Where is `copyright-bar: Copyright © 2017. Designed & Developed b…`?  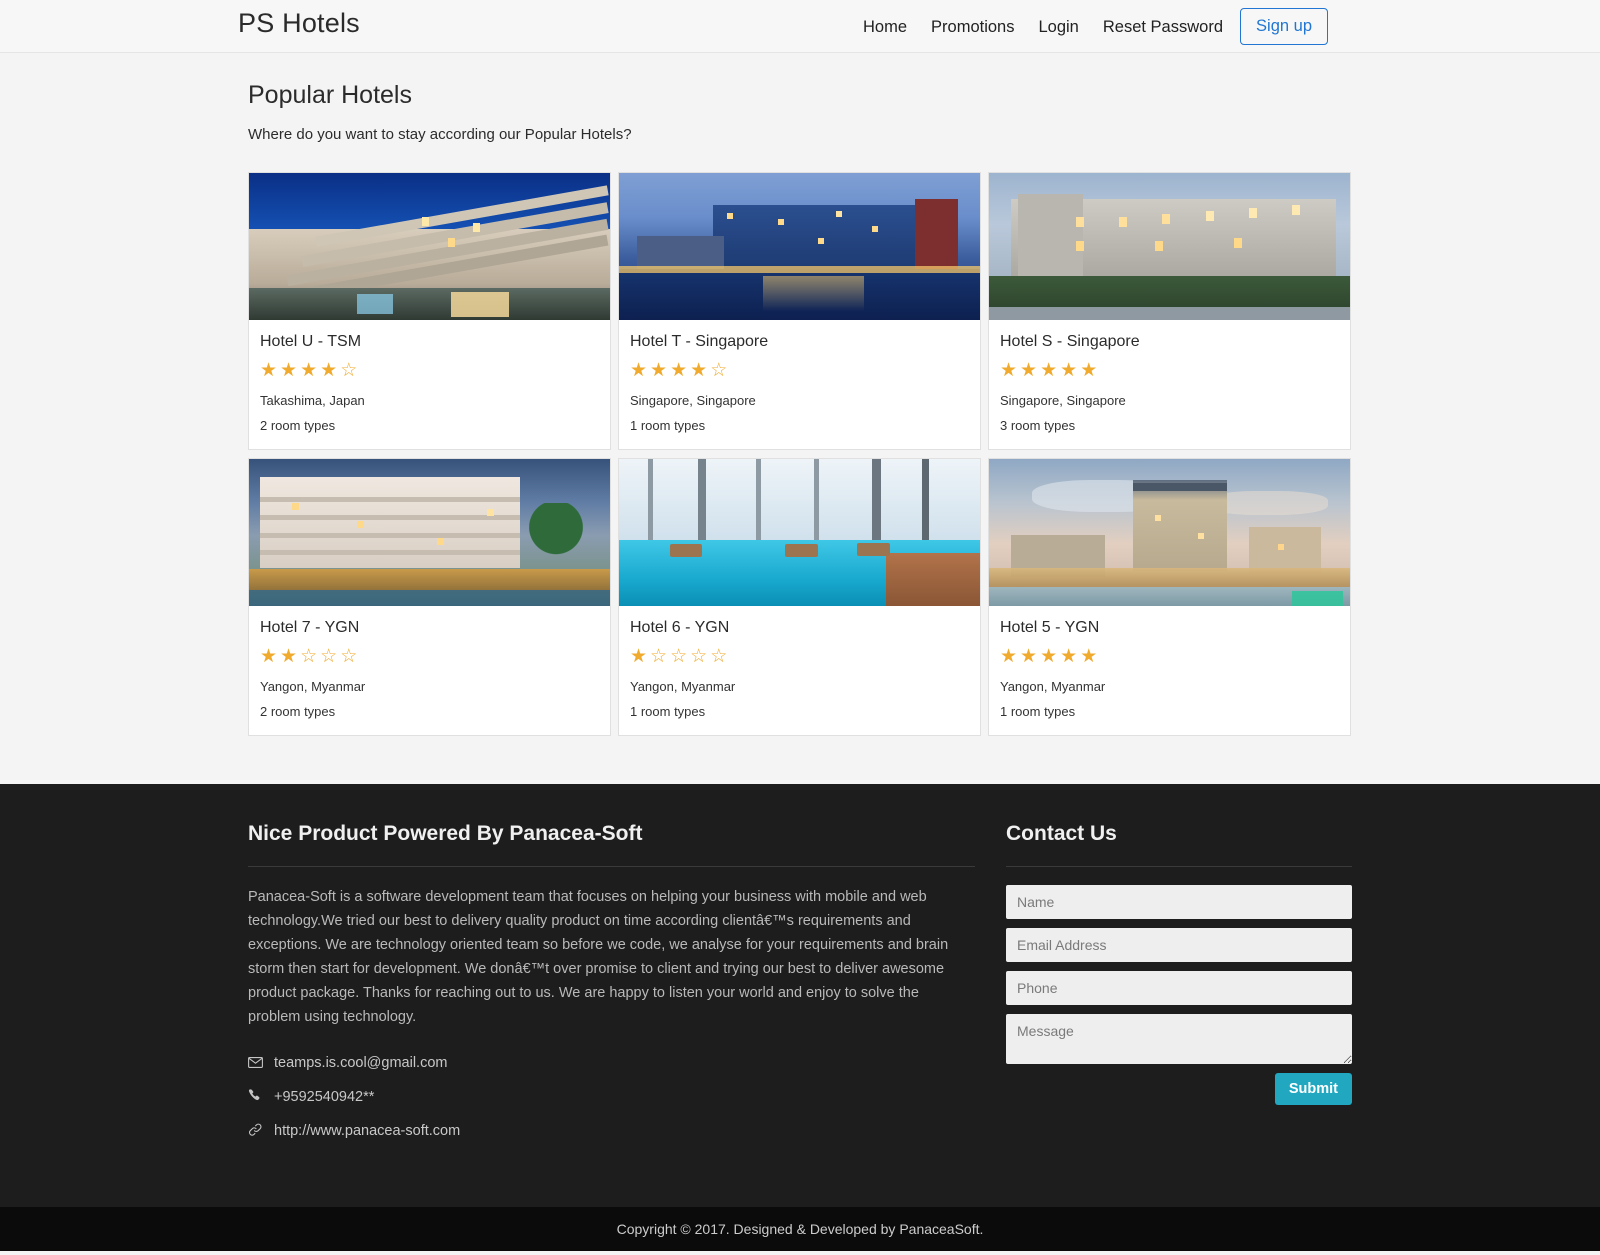 copyright-bar: Copyright © 2017. Designed & Developed b… is located at coordinates (800, 1229).